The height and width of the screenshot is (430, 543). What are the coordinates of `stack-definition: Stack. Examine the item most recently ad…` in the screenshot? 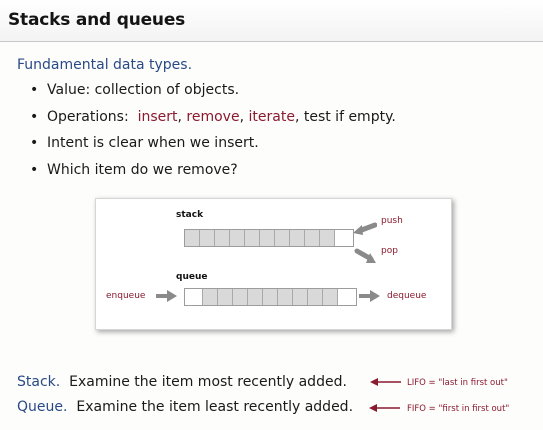 It's located at (182, 382).